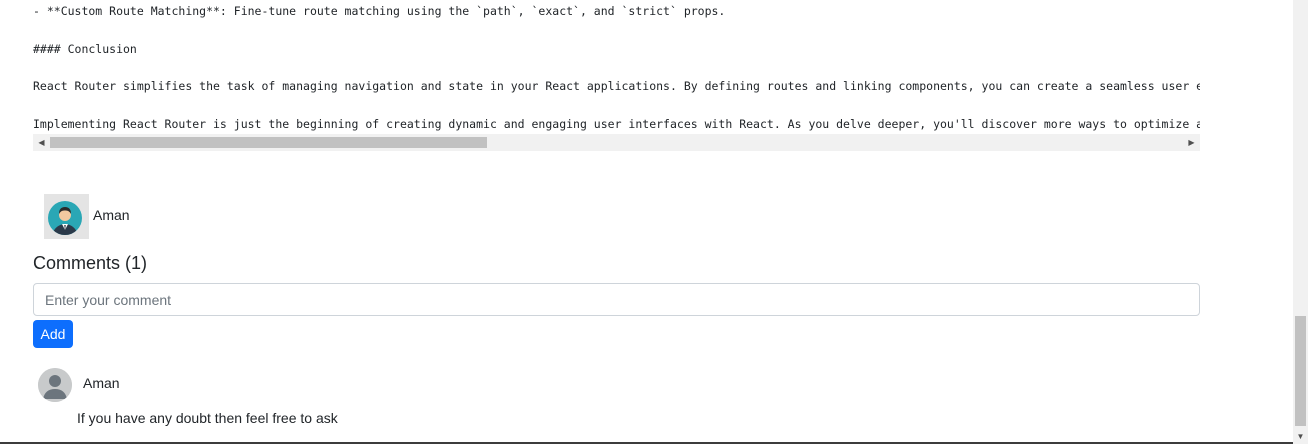  What do you see at coordinates (1300, 371) in the screenshot?
I see `vertical-scroll-thumb` at bounding box center [1300, 371].